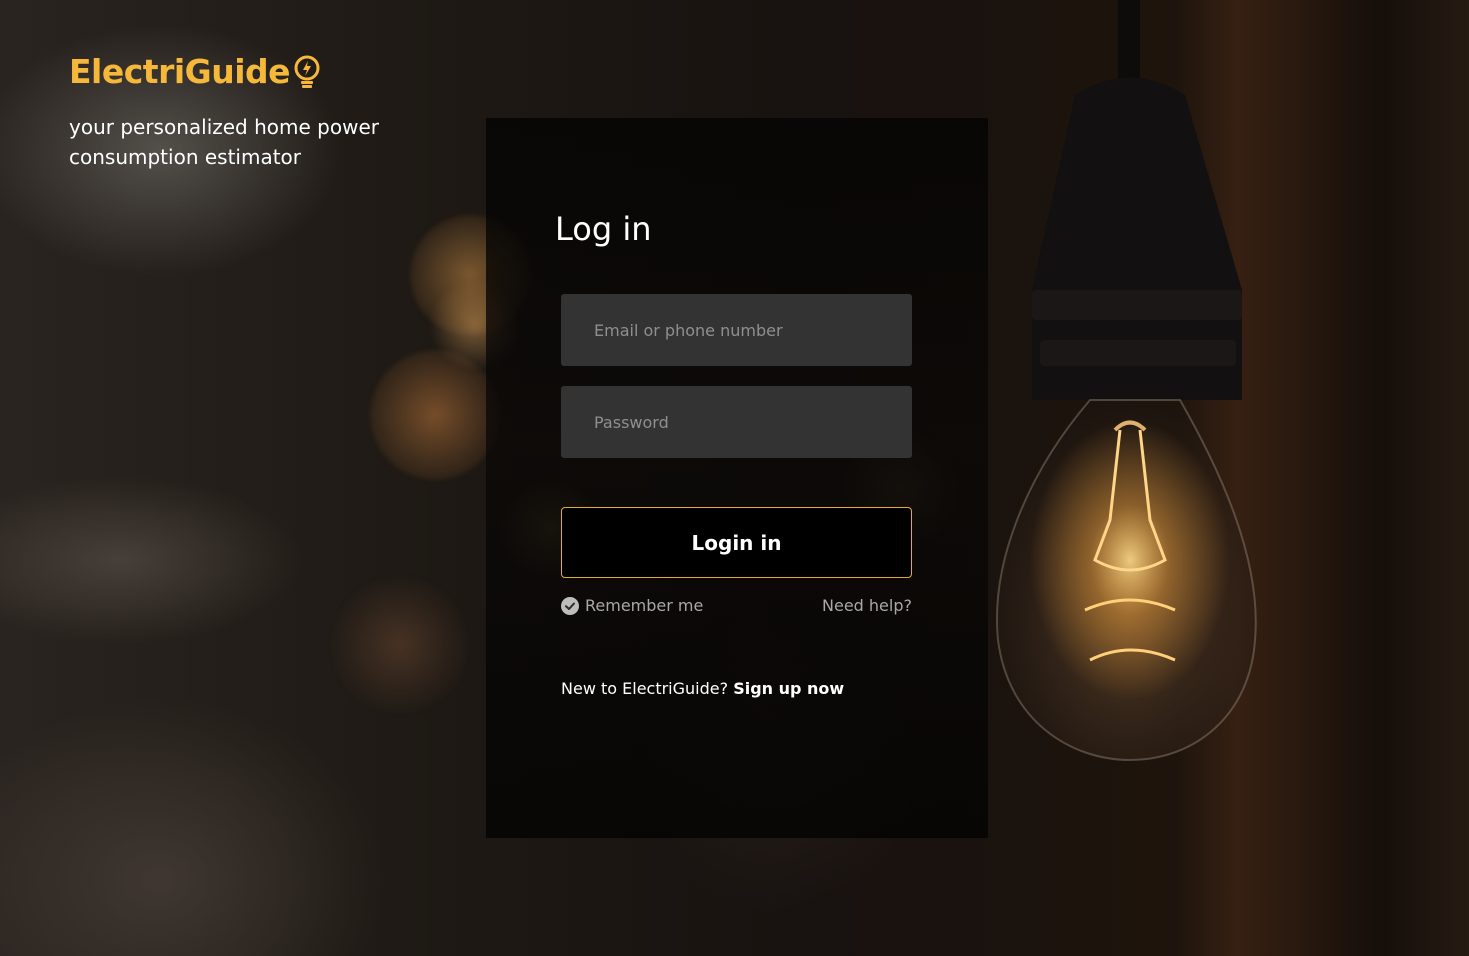 This screenshot has width=1469, height=956. I want to click on login-title: Log in, so click(603, 229).